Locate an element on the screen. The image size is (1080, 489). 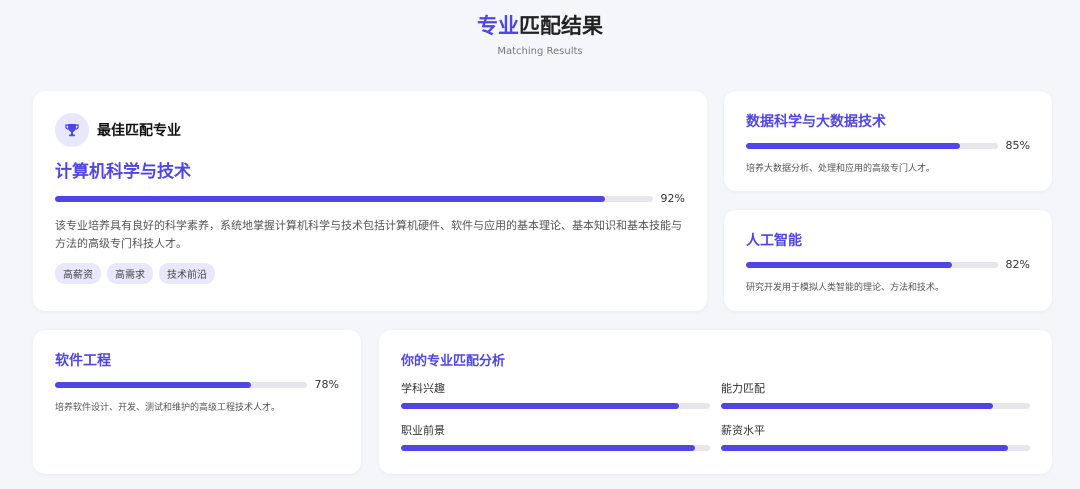
major-card-data-science: 数据科学与大数据技术 85% 培养大数据分析、处理和应用的高级专门人才。 is located at coordinates (888, 141).